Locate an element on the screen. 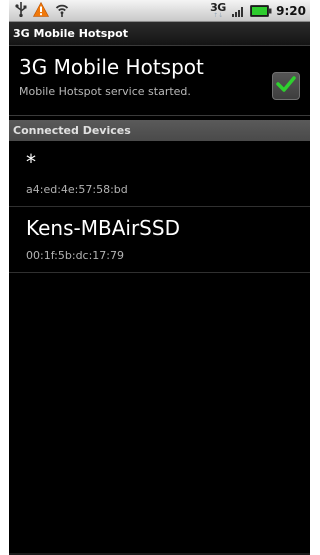 Image resolution: width=320 pixels, height=555 pixels. device-mac-address: 00:1f:5b:dc:17:79 is located at coordinates (75, 255).